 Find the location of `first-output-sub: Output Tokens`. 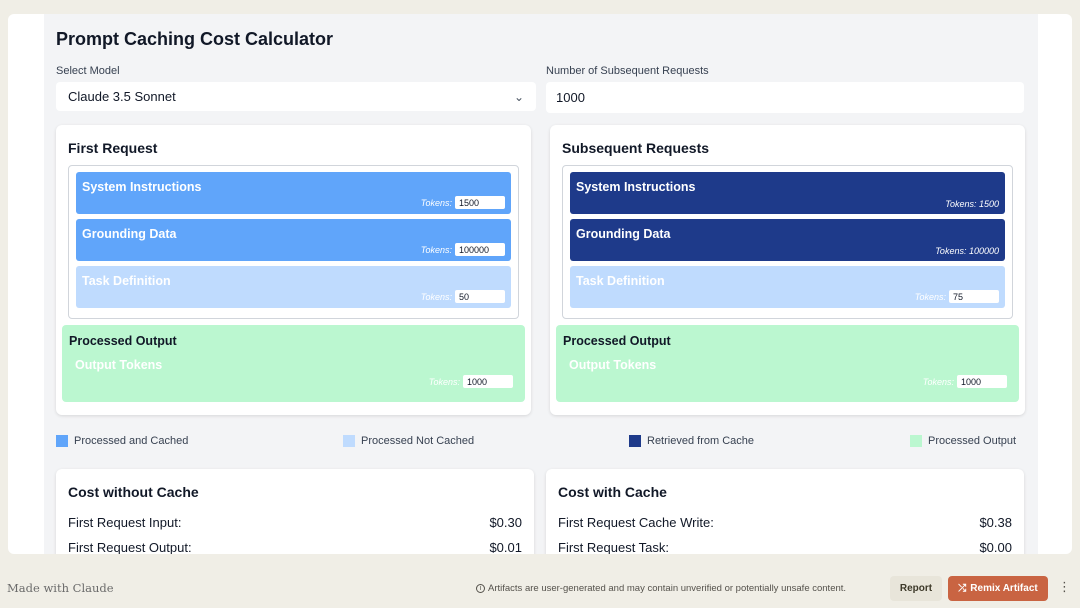

first-output-sub: Output Tokens is located at coordinates (119, 365).